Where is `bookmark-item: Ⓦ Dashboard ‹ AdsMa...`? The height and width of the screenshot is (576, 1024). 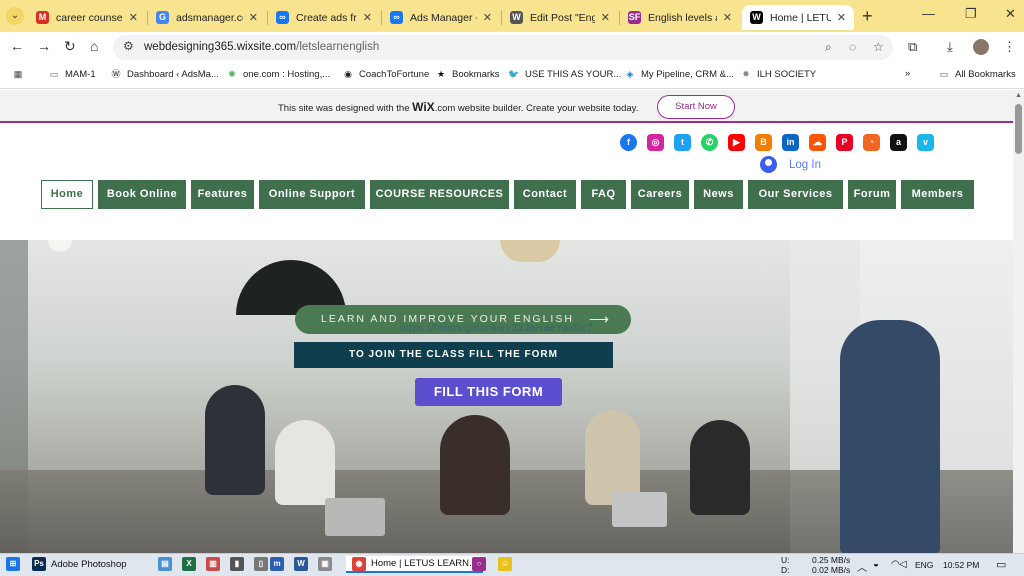 bookmark-item: Ⓦ Dashboard ‹ AdsMa... is located at coordinates (164, 74).